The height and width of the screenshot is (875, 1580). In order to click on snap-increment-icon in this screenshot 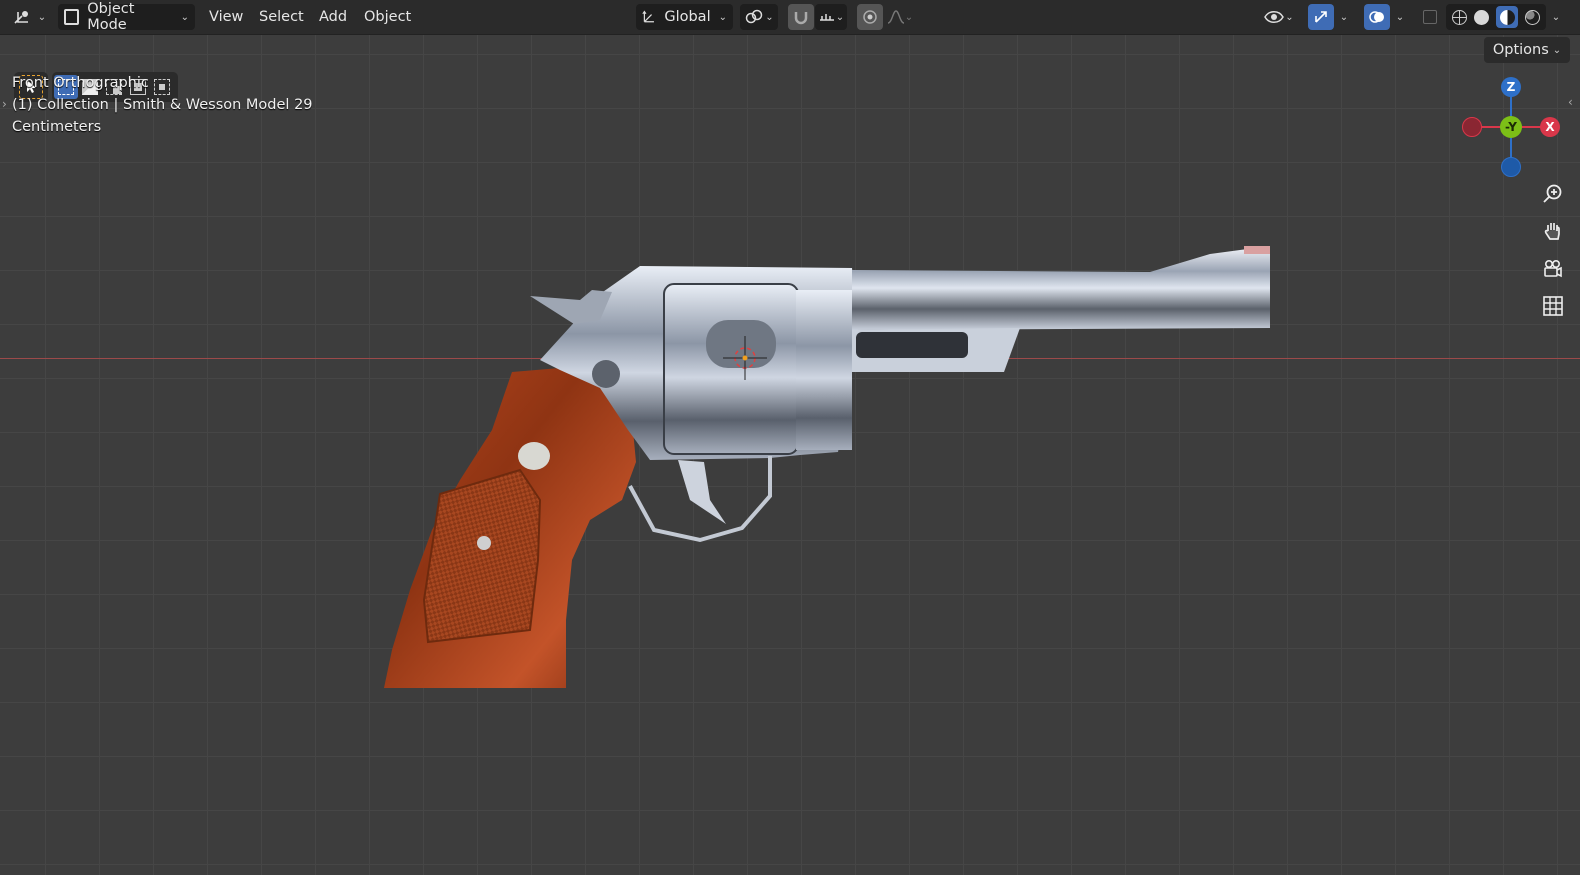, I will do `click(826, 17)`.